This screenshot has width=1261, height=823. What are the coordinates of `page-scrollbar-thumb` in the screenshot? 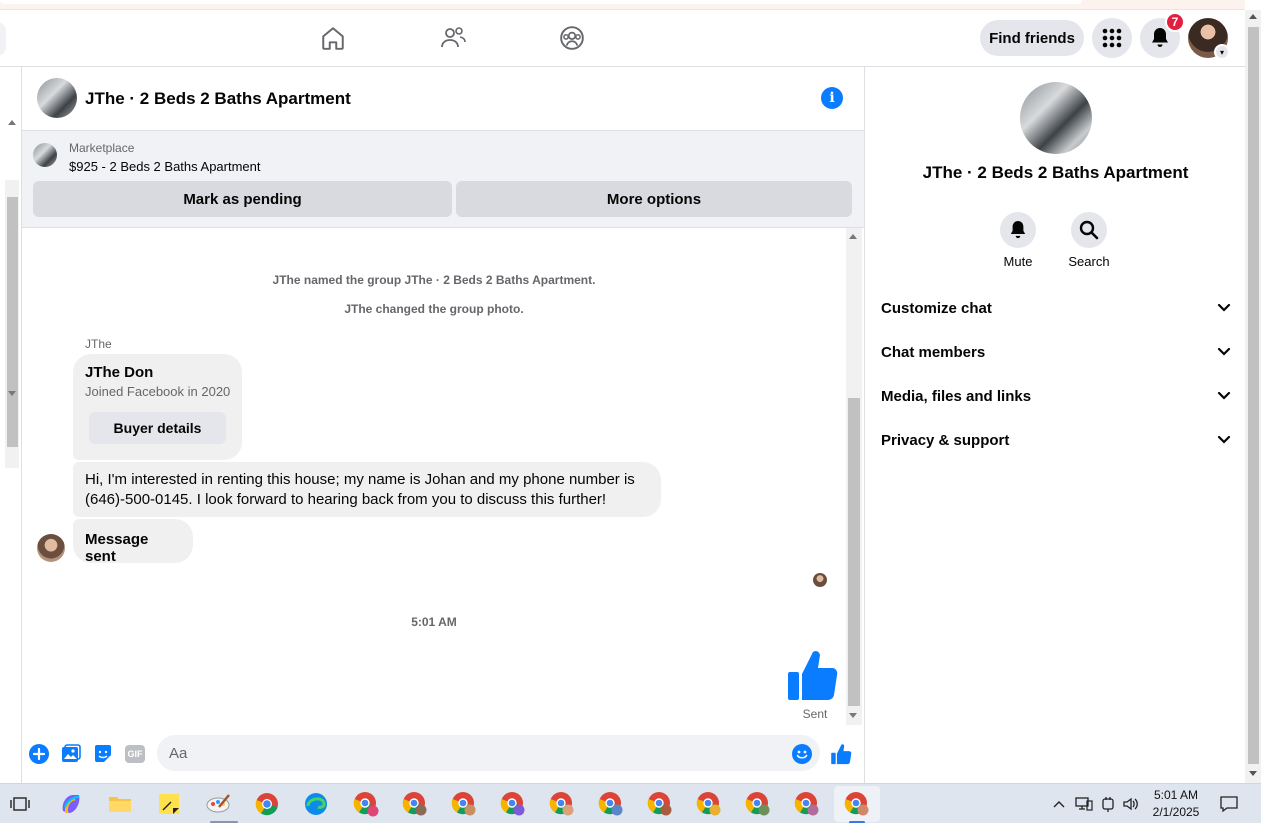 It's located at (1253, 395).